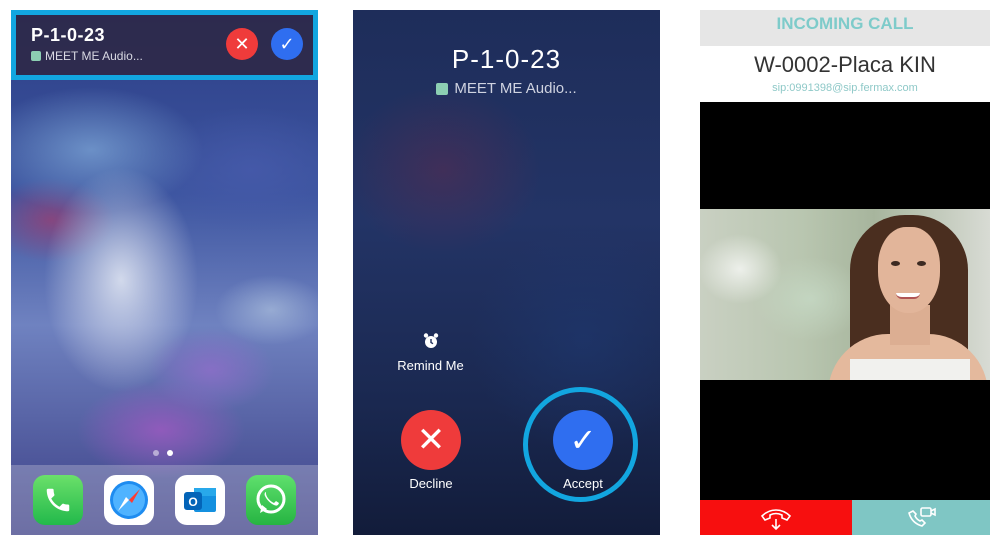  I want to click on left-eye-shape, so click(895, 263).